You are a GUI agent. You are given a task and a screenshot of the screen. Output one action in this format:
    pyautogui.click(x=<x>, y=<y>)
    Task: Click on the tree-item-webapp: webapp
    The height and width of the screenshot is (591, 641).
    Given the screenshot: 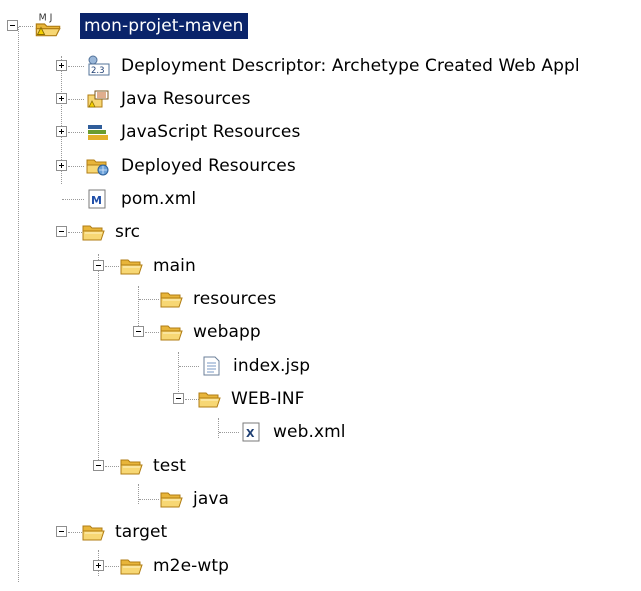 What is the action you would take?
    pyautogui.click(x=320, y=332)
    